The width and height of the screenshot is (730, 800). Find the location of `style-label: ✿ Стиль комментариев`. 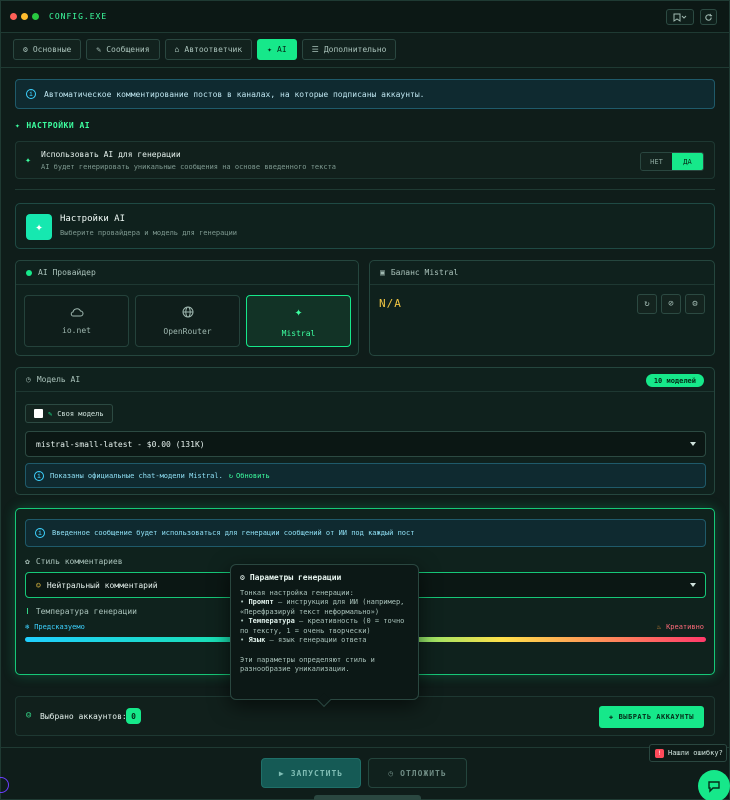

style-label: ✿ Стиль комментариев is located at coordinates (74, 561).